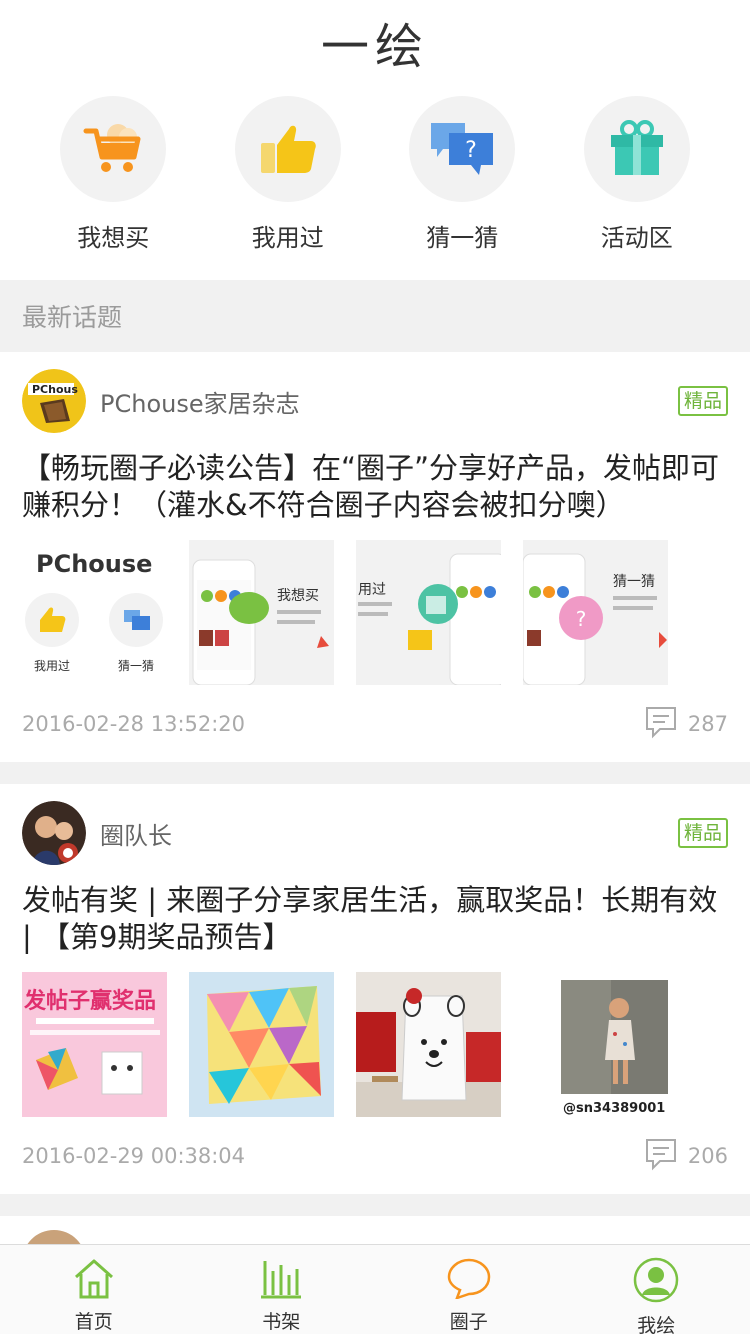 The image size is (750, 1334). I want to click on author-name: PChouse家居杂志, so click(389, 401).